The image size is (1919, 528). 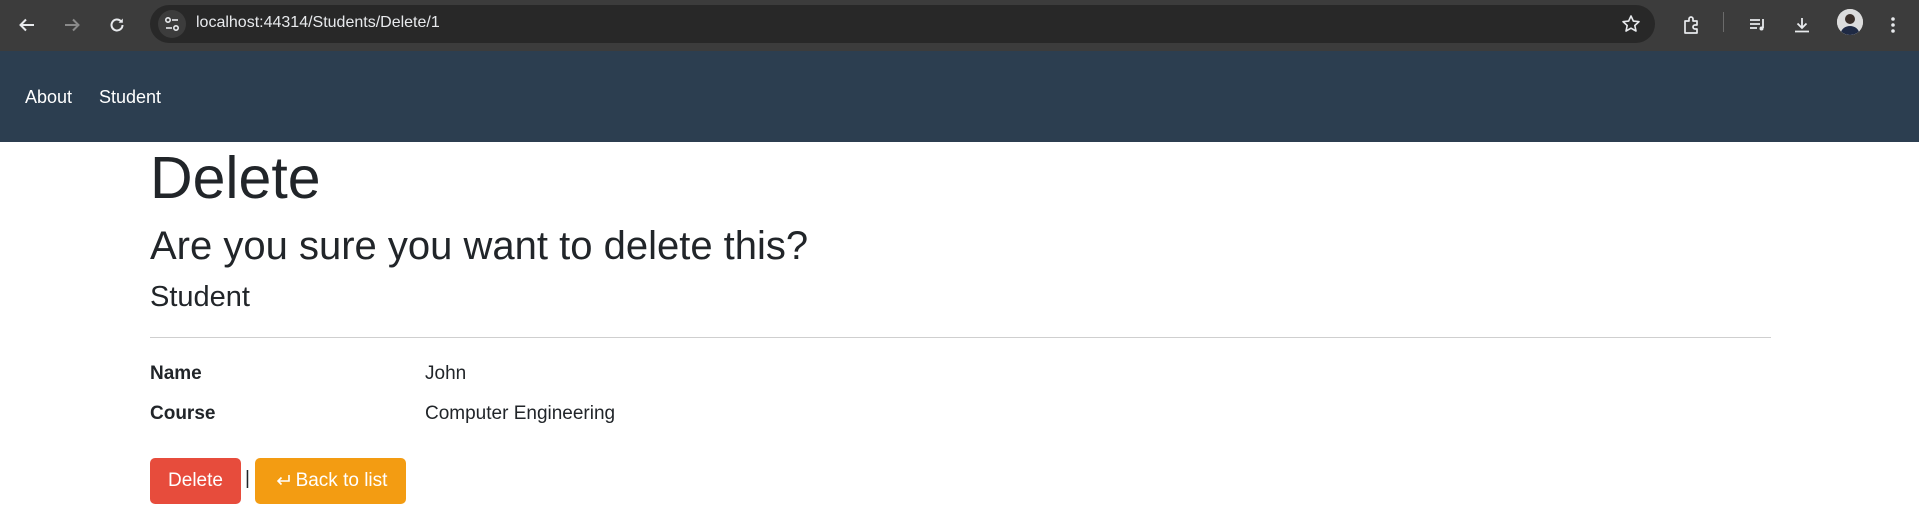 I want to click on confirmation-question: Are you sure you want to delete this?, so click(x=479, y=246).